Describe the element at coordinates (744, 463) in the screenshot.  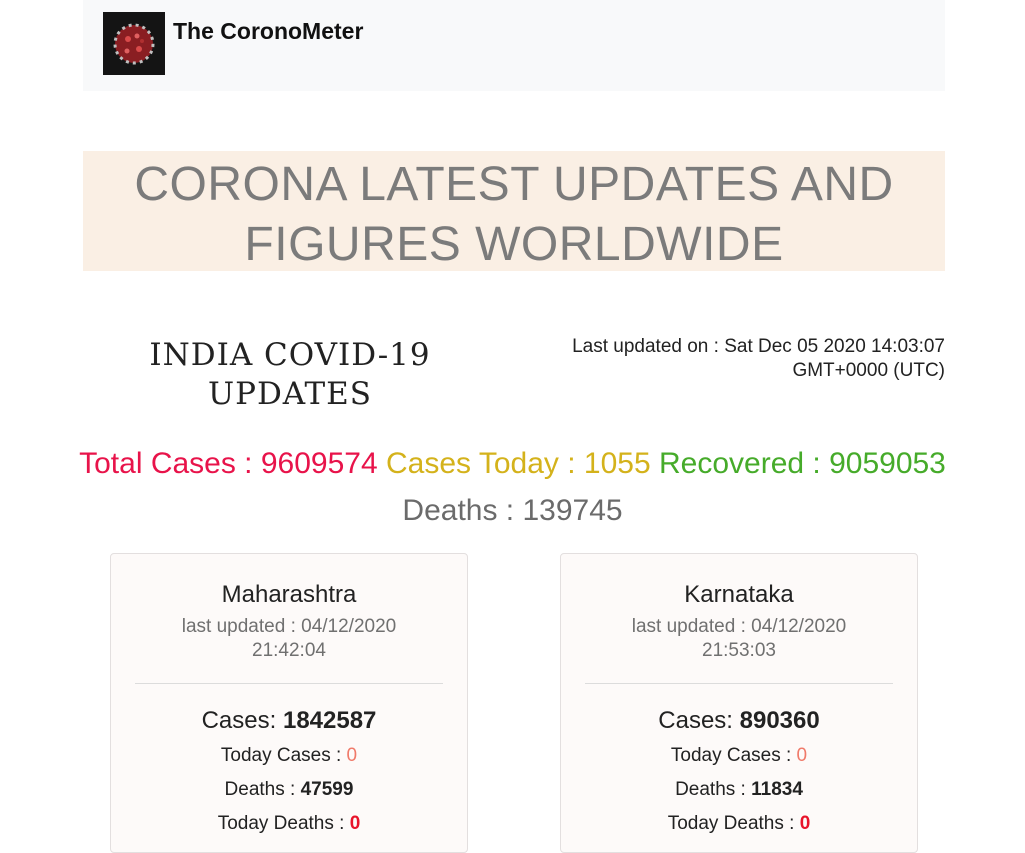
I see `recovered-label: Recovered :` at that location.